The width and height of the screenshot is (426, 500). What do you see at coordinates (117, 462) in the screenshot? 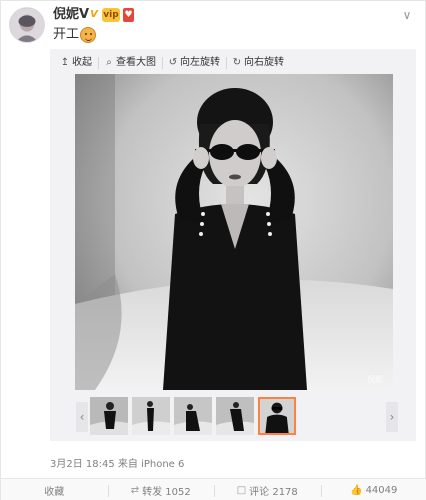
I see `post-timestamp-source: 3月2日 18:45 来自 iPhone 6` at bounding box center [117, 462].